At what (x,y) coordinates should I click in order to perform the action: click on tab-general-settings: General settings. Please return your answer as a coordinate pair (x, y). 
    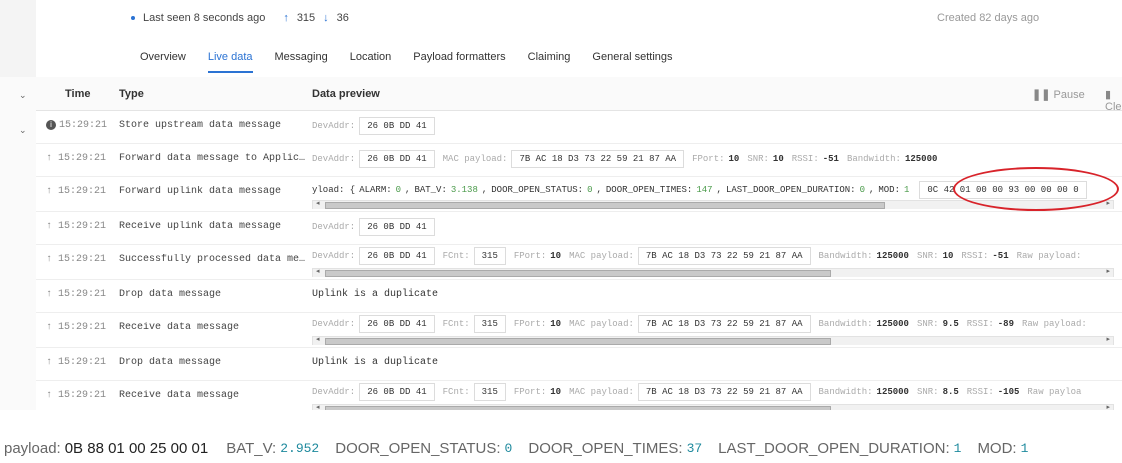
    Looking at the image, I should click on (632, 62).